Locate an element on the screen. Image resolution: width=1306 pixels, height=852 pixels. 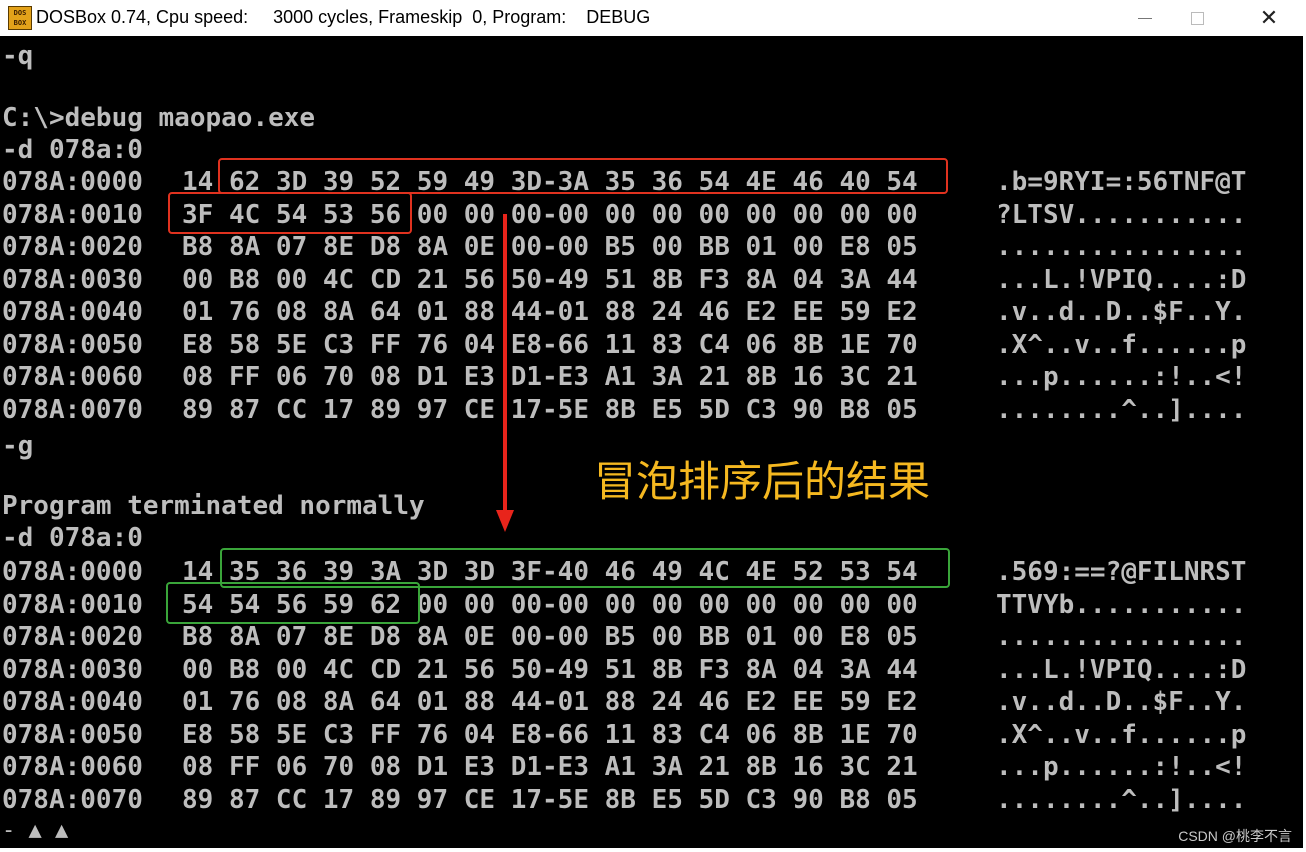
maximize-button is located at coordinates (1197, 18).